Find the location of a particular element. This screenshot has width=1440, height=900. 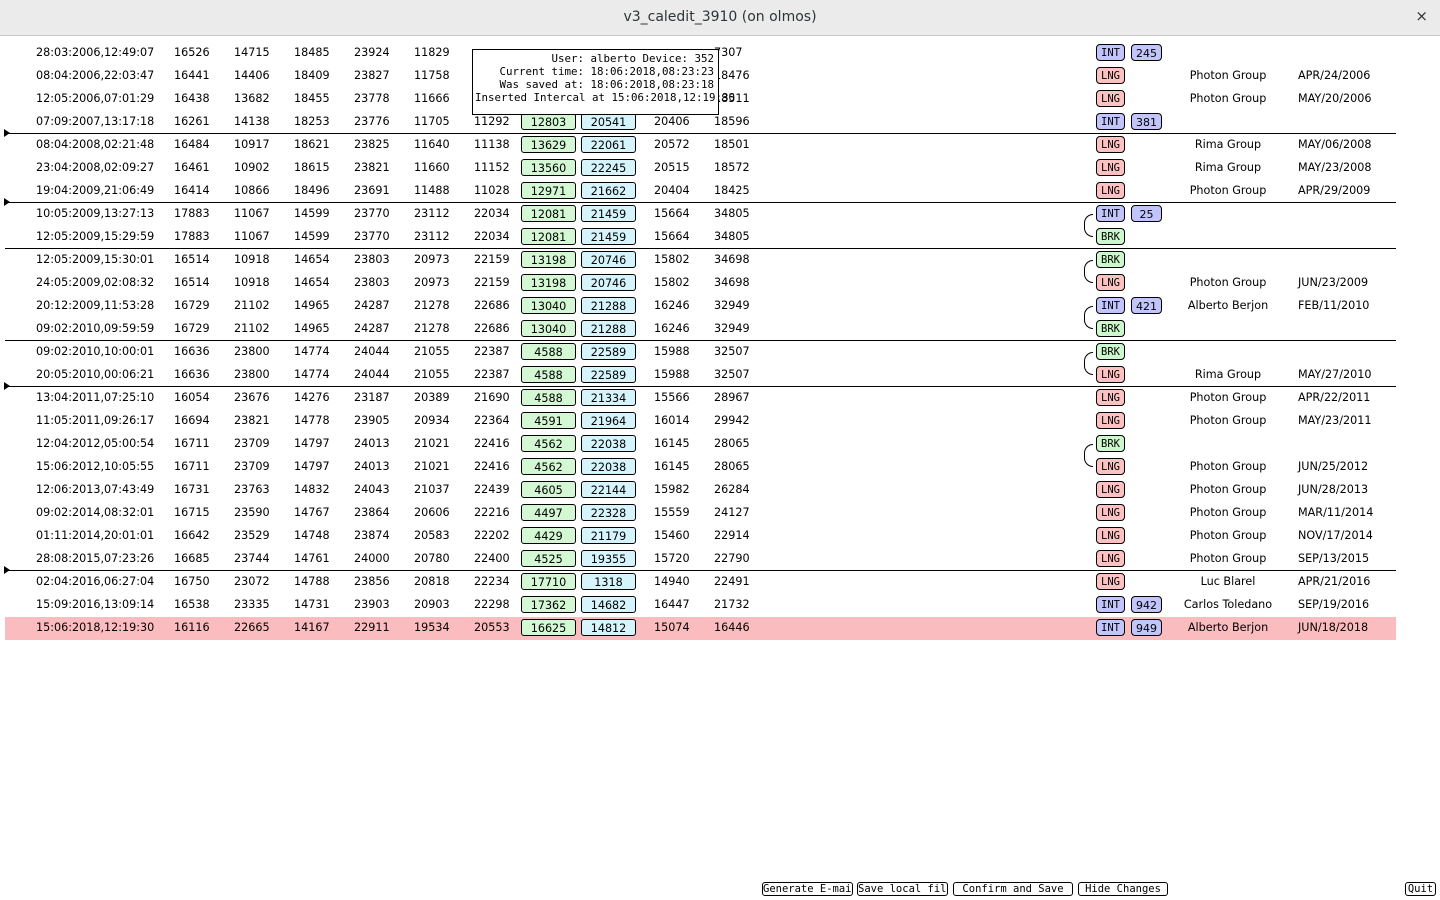

green-value-box: 17710 is located at coordinates (548, 581).